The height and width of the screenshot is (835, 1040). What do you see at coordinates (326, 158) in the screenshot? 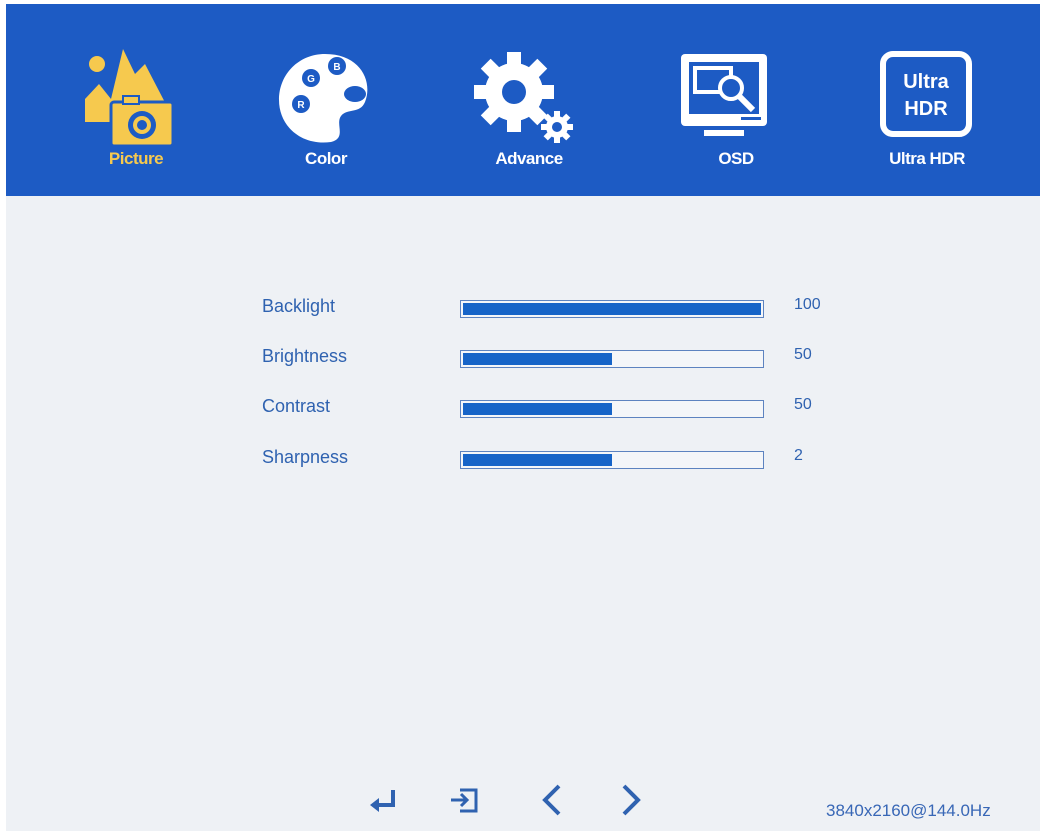
I see `tab-label: Color` at bounding box center [326, 158].